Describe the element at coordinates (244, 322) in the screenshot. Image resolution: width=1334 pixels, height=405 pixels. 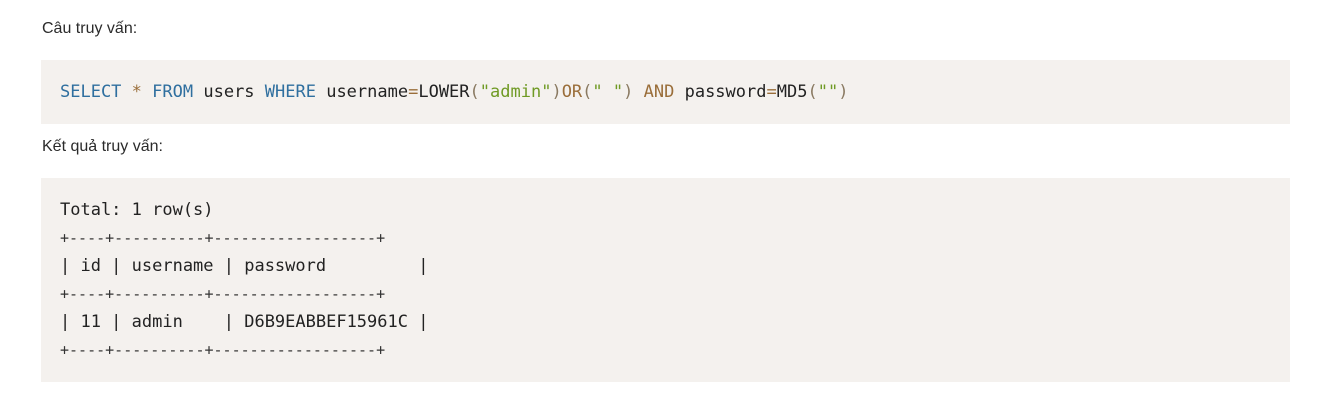
I see `table-row: | 11 | admin | D6B9EABBEF15961C |` at that location.